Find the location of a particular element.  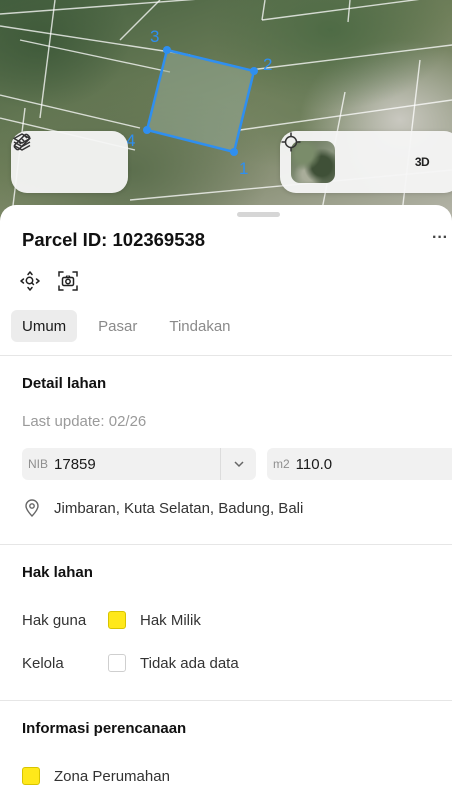

planning-section-title: Informasi perencanaan is located at coordinates (104, 728).